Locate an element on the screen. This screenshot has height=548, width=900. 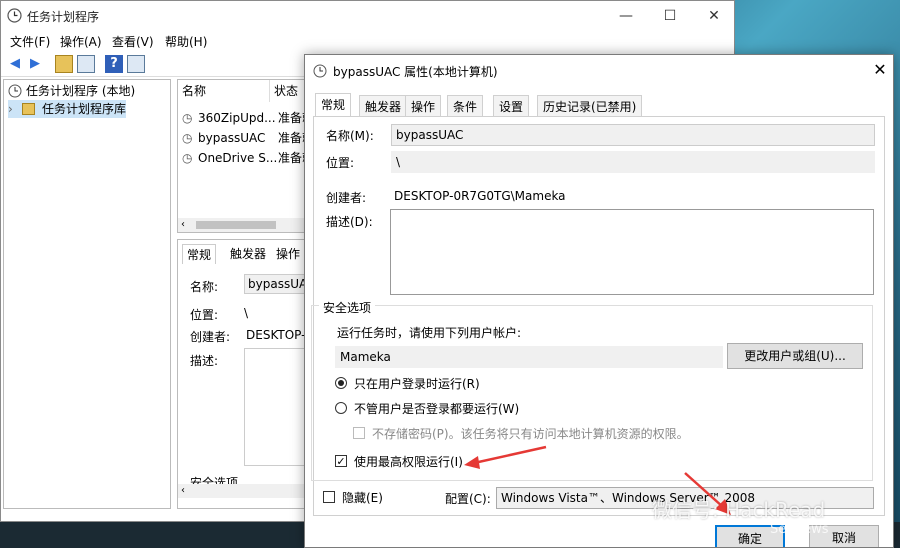
table-row: ◷ bypassUAC 准备就 is located at coordinates (244, 138).